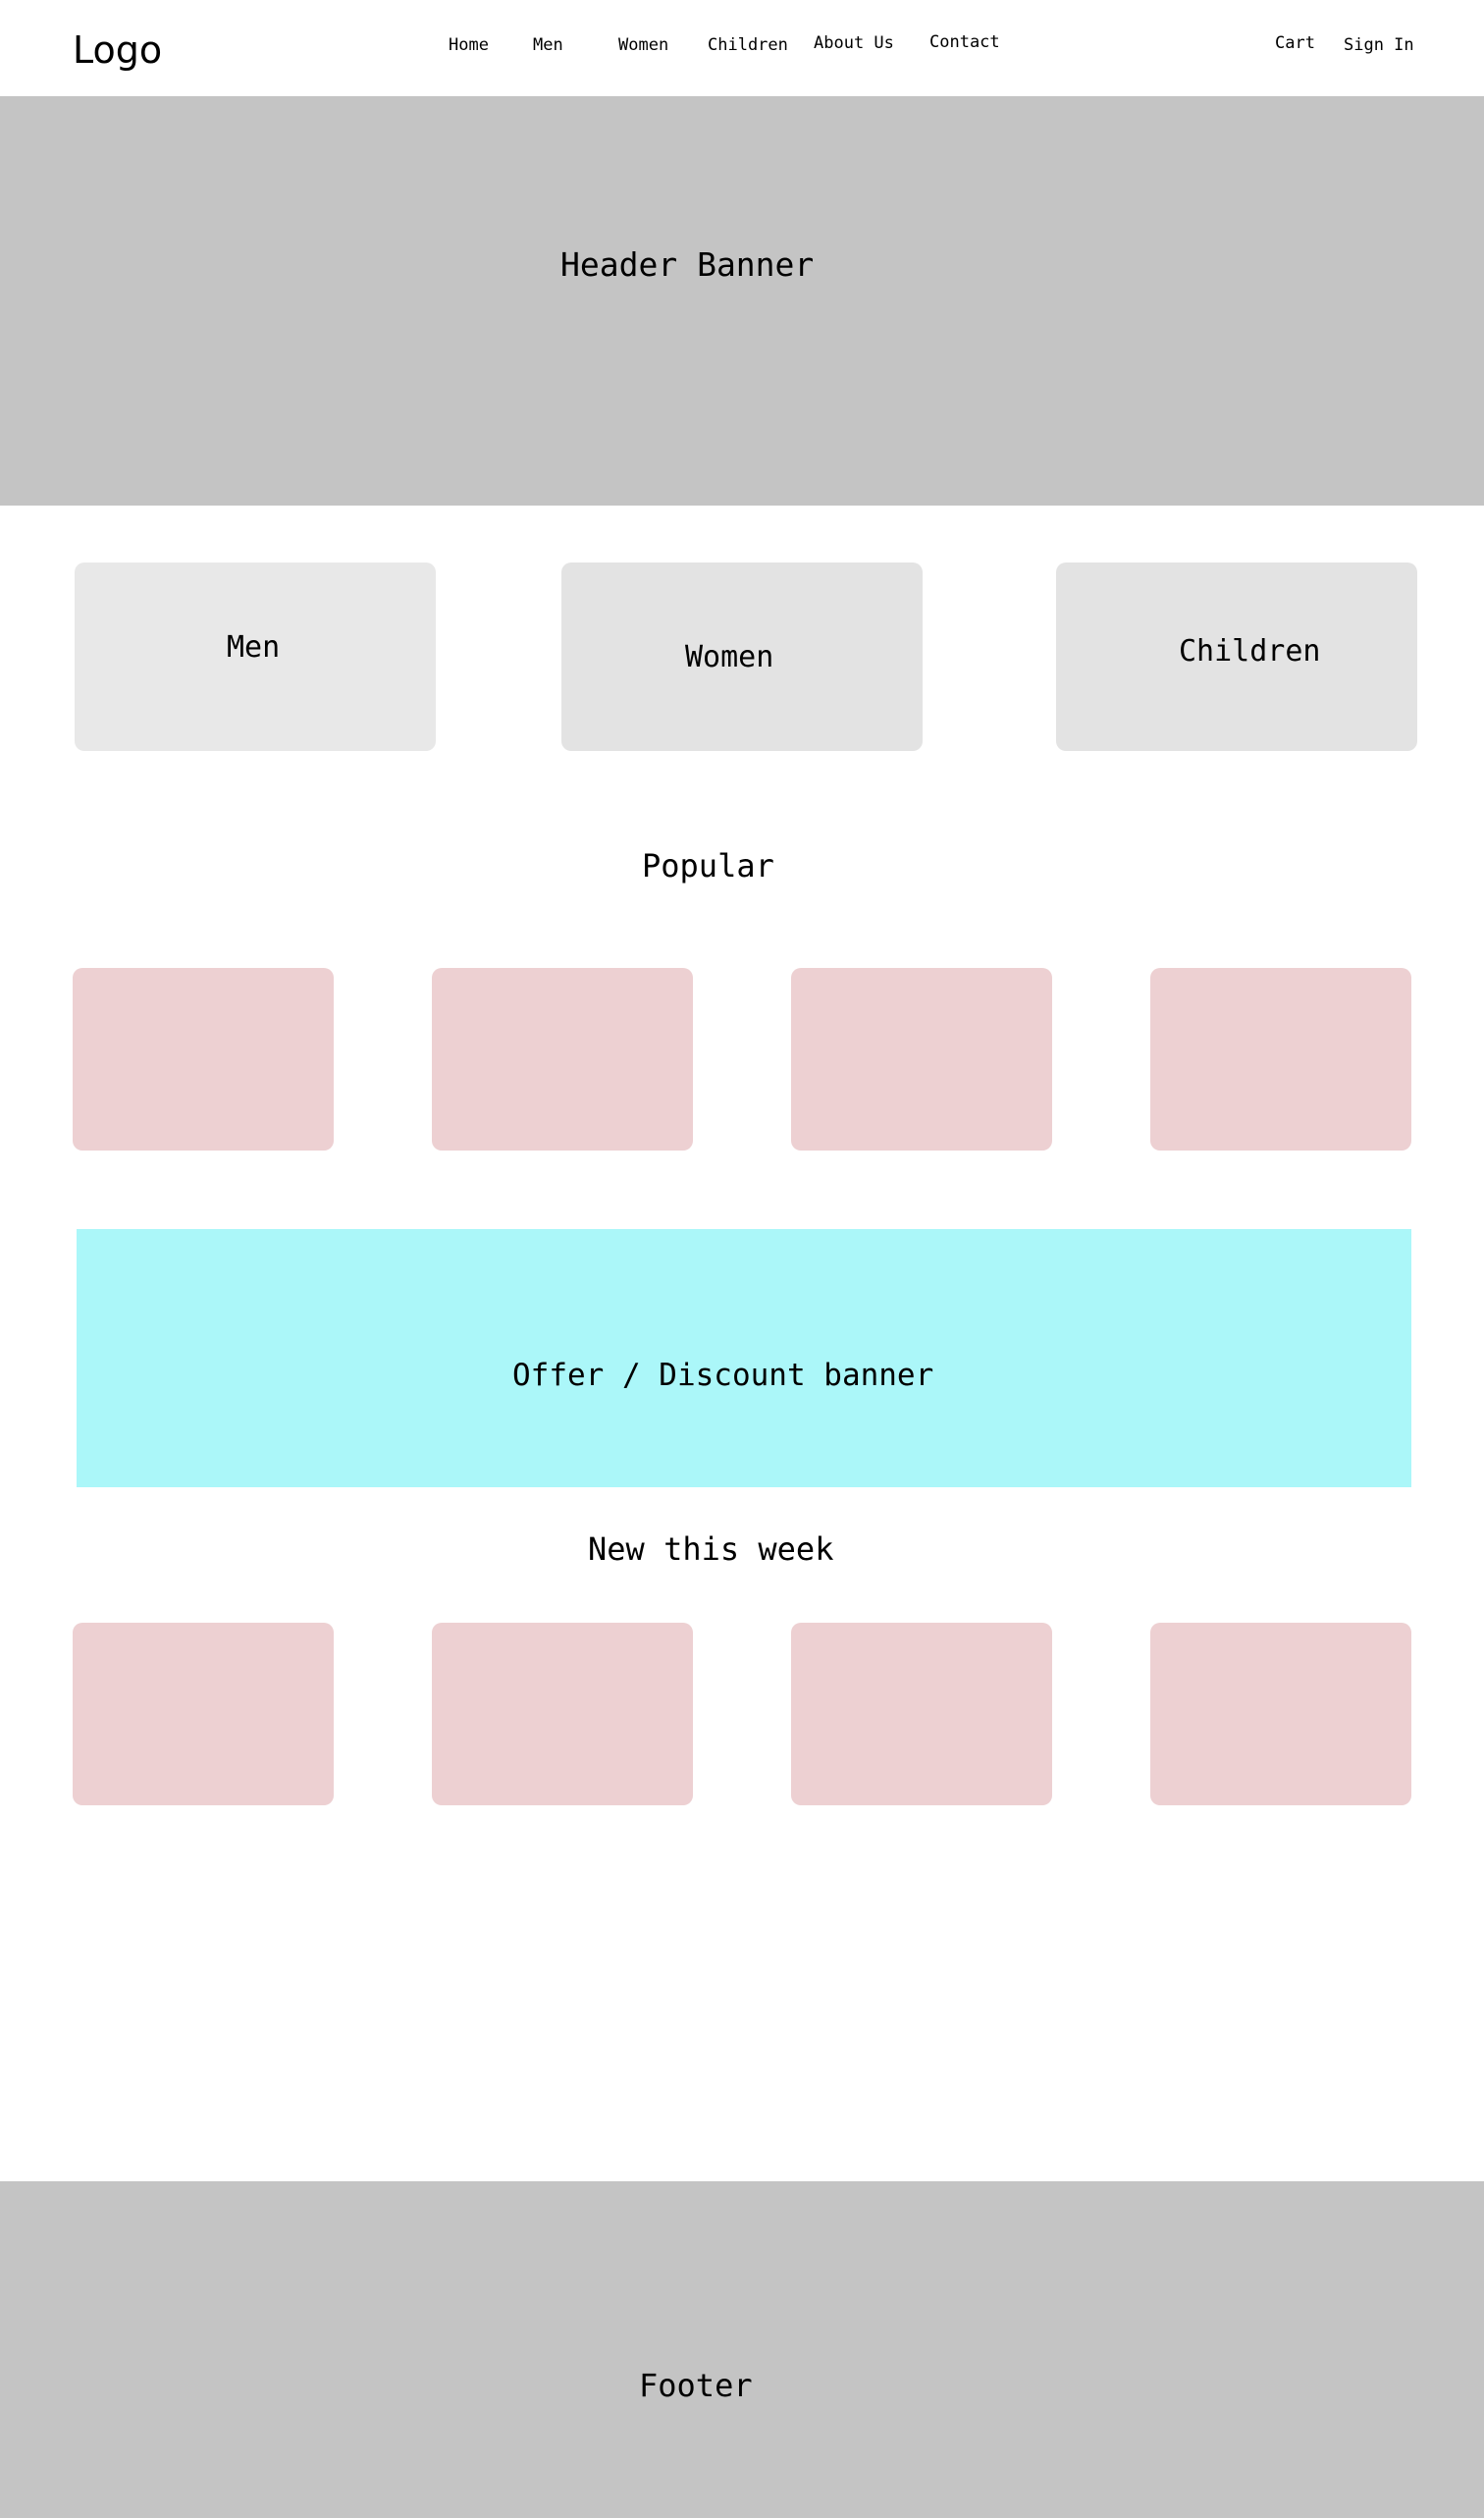  Describe the element at coordinates (708, 865) in the screenshot. I see `popular-section-title: Popular` at that location.